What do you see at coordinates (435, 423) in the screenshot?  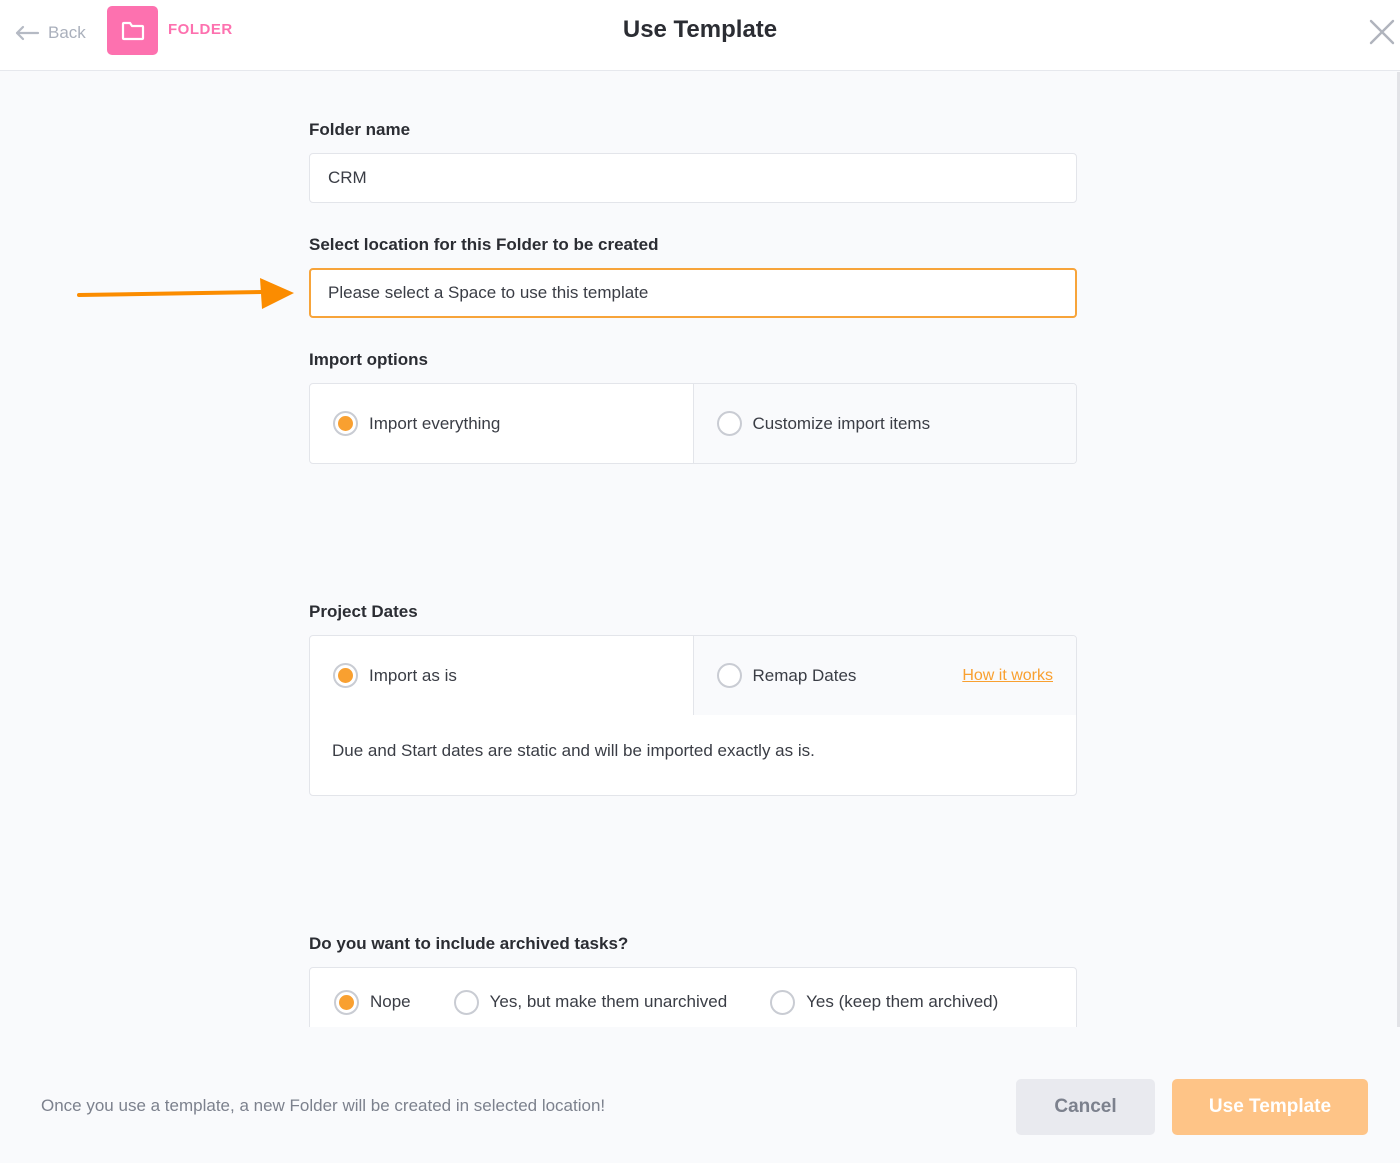 I see `option-label: Import everything` at bounding box center [435, 423].